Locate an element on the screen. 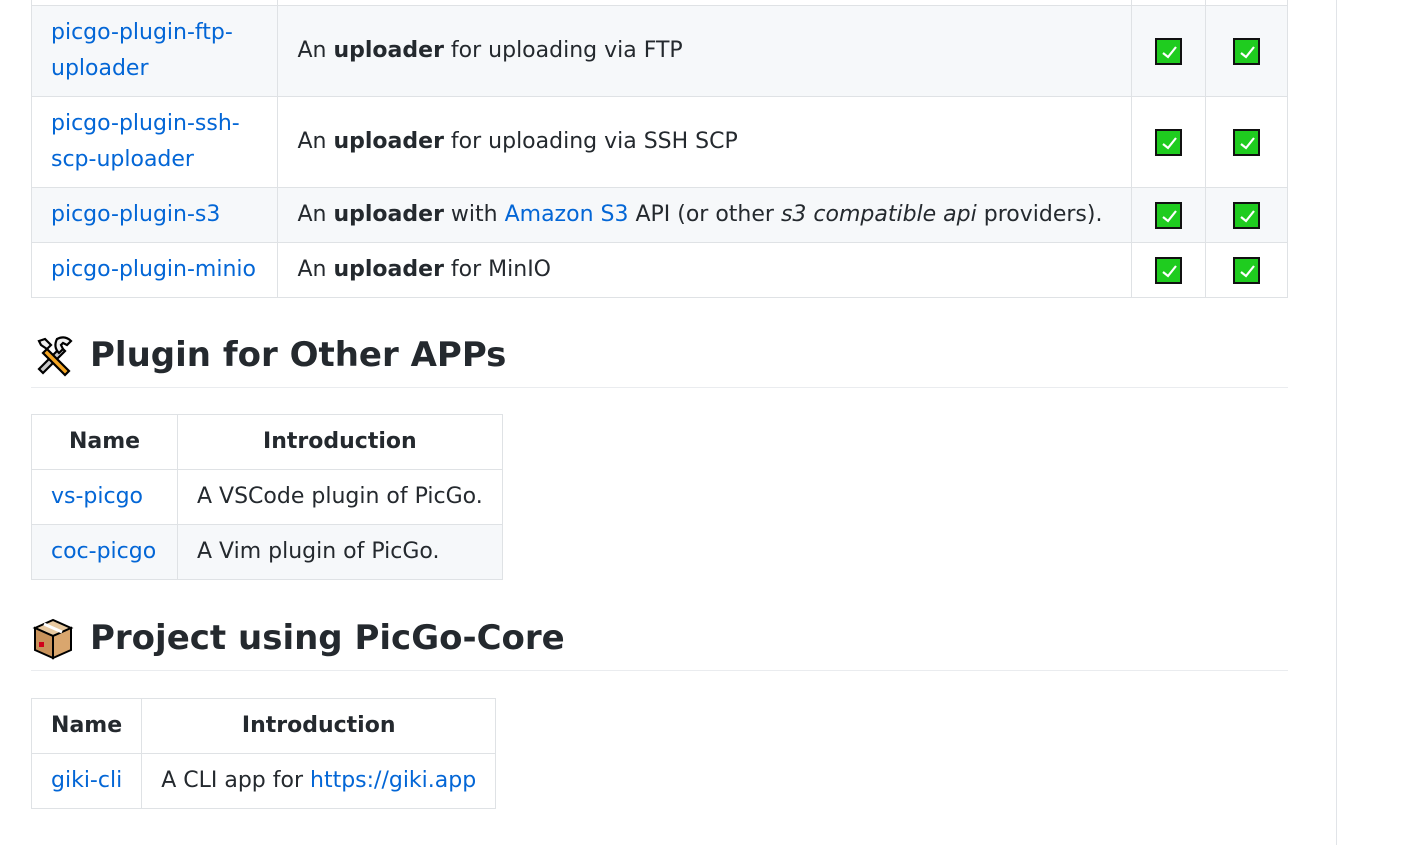 The height and width of the screenshot is (845, 1406). app-link: vs-picgo is located at coordinates (97, 496).